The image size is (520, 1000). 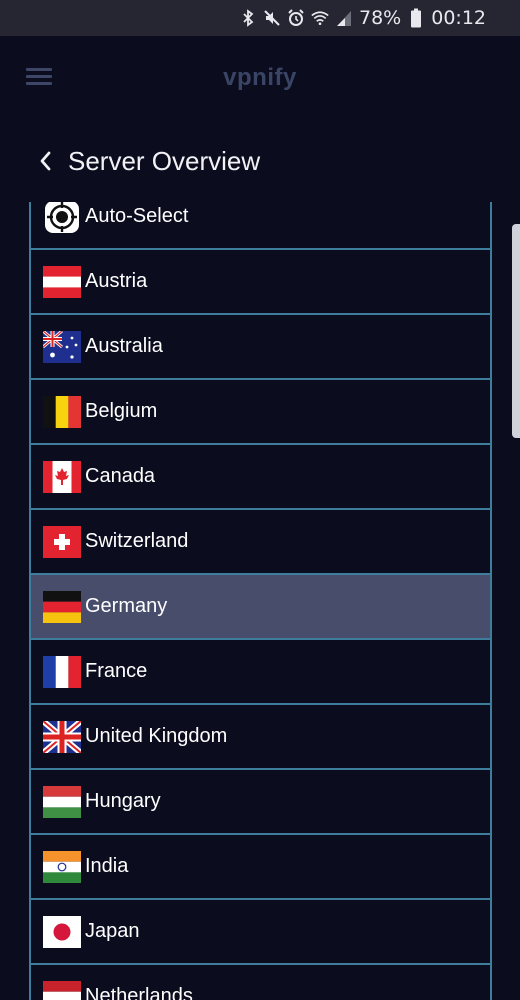 What do you see at coordinates (320, 18) in the screenshot?
I see `wifi-icon` at bounding box center [320, 18].